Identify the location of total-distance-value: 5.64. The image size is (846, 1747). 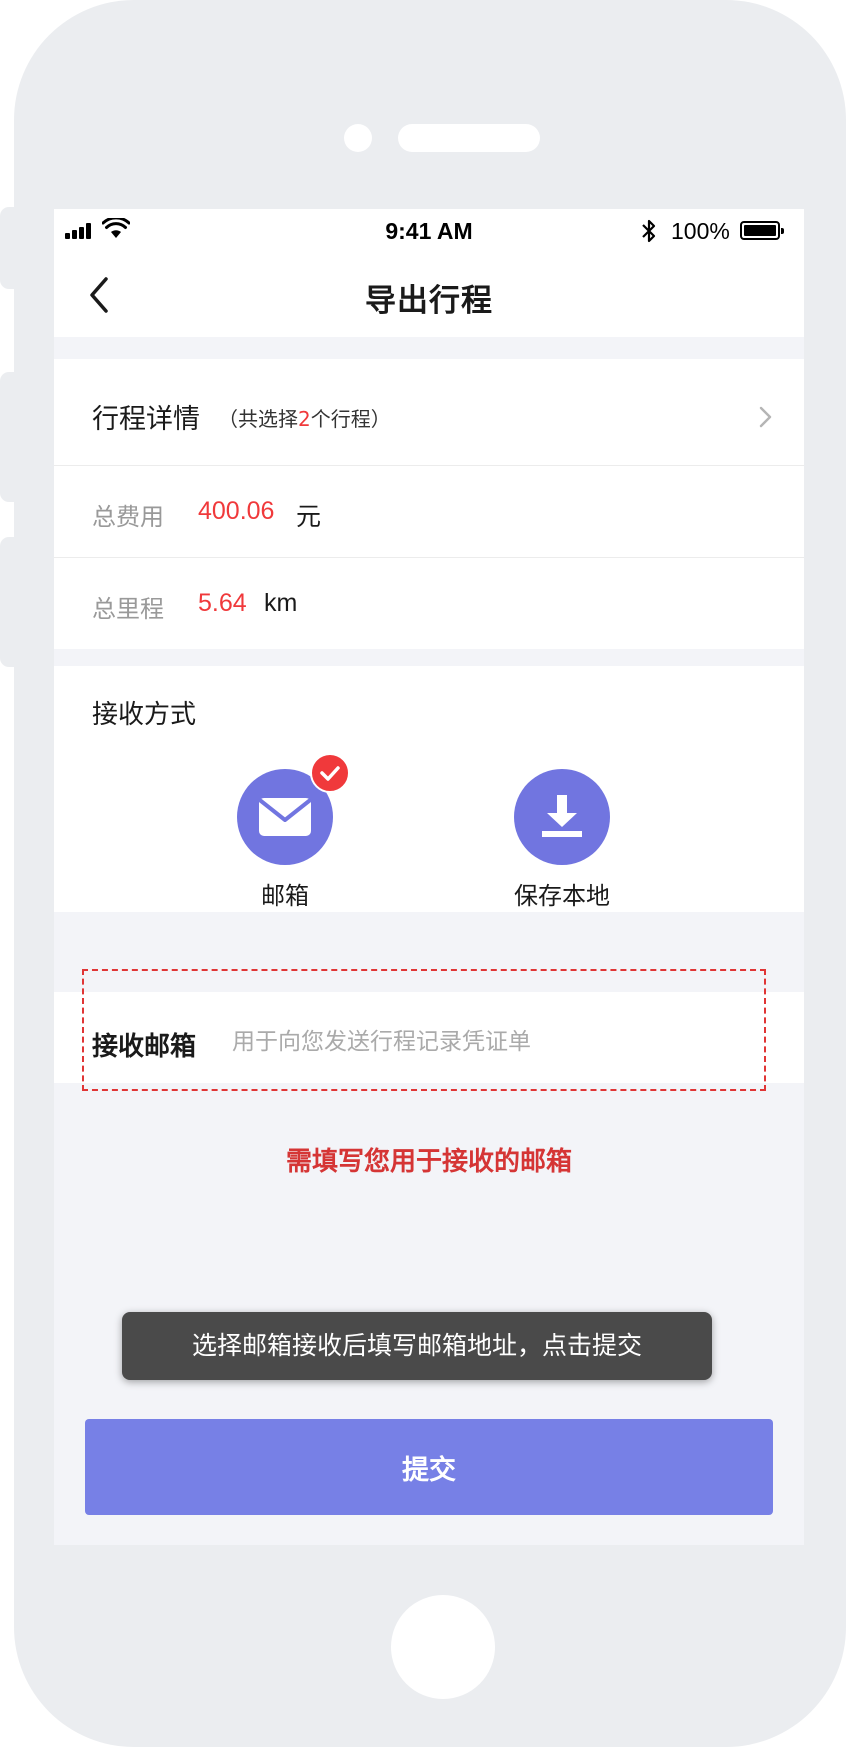
(222, 603).